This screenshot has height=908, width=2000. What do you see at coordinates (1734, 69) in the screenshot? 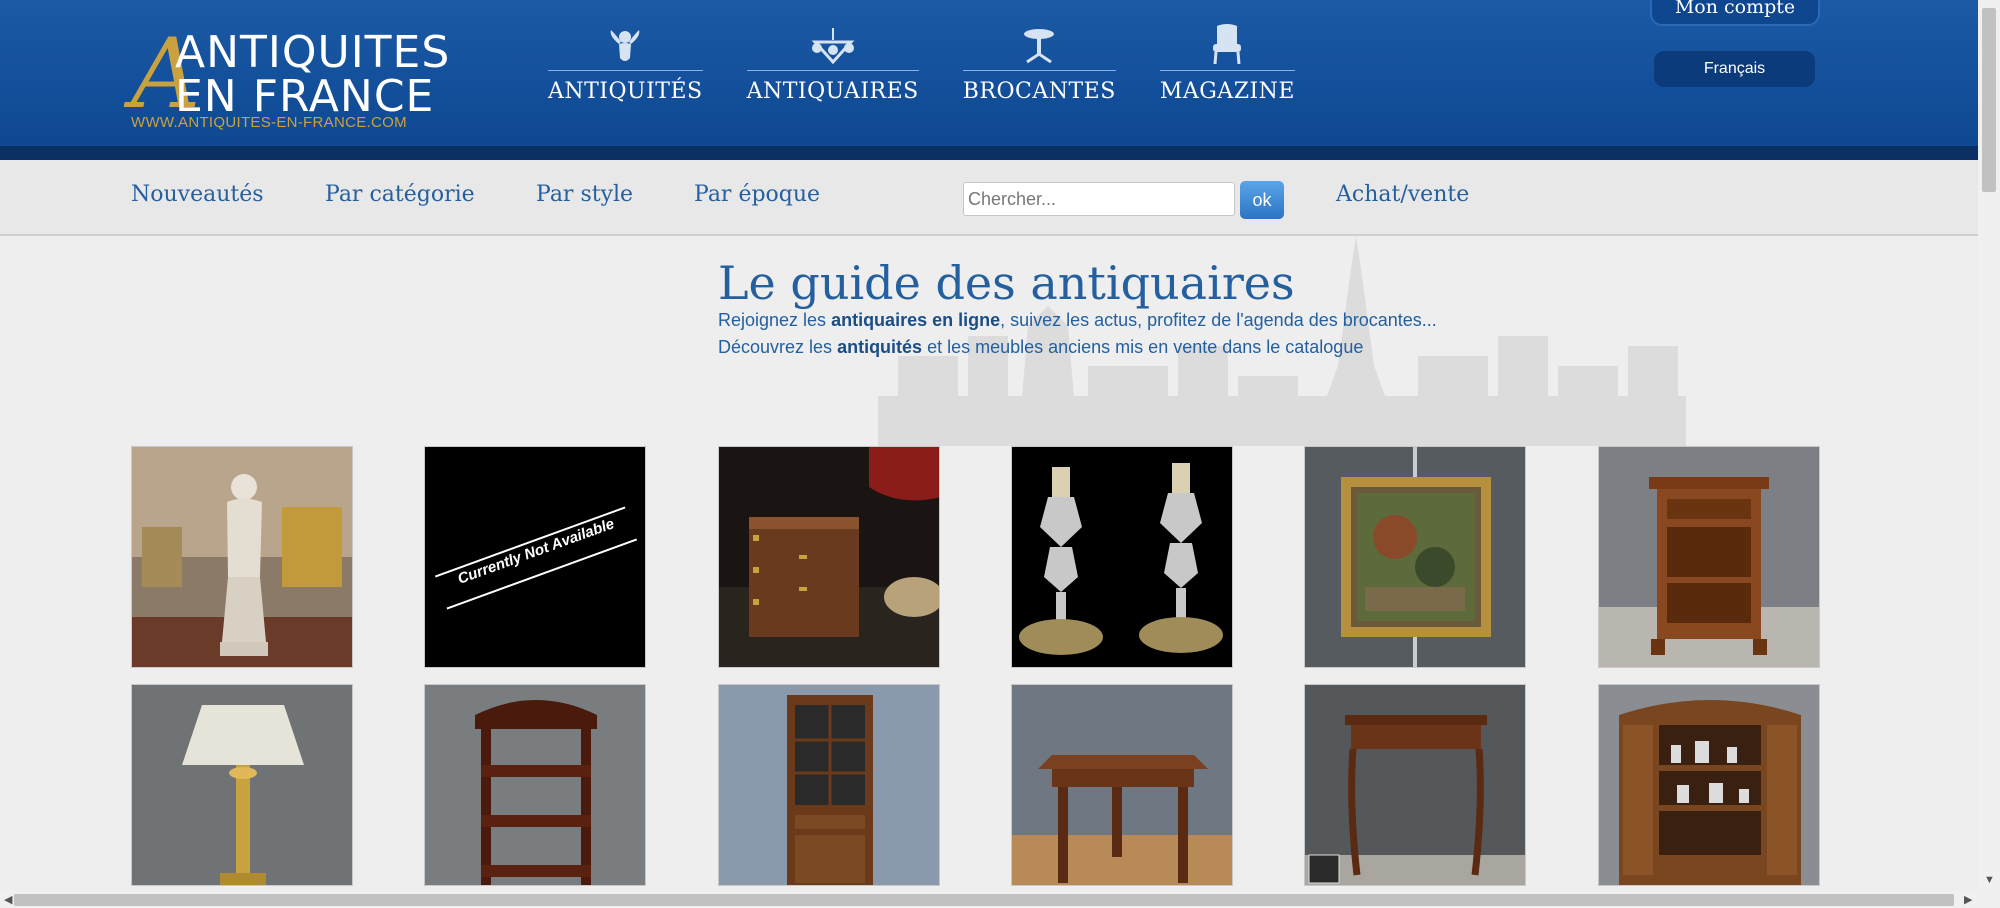
I see `language-selector: Français` at bounding box center [1734, 69].